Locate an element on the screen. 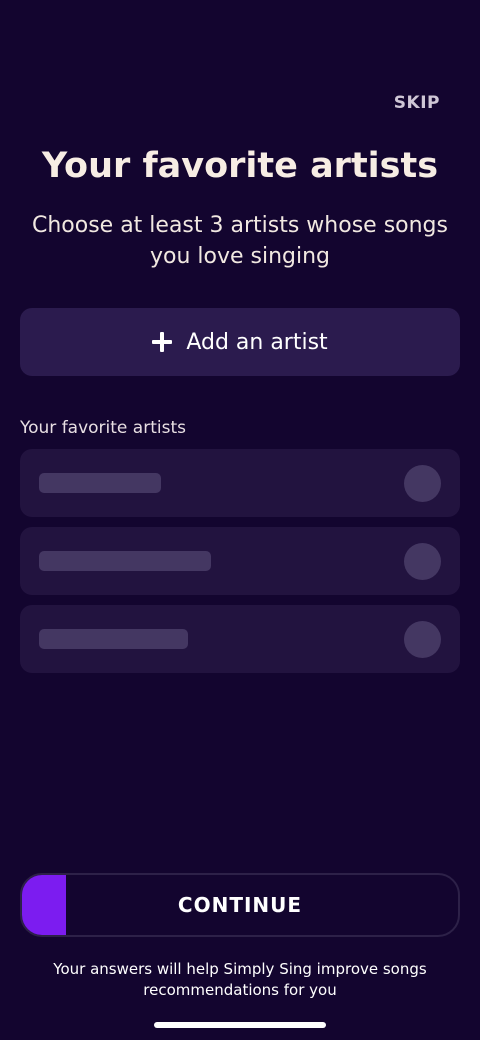 This screenshot has height=1040, width=480. continue-label: CONTINUE is located at coordinates (240, 905).